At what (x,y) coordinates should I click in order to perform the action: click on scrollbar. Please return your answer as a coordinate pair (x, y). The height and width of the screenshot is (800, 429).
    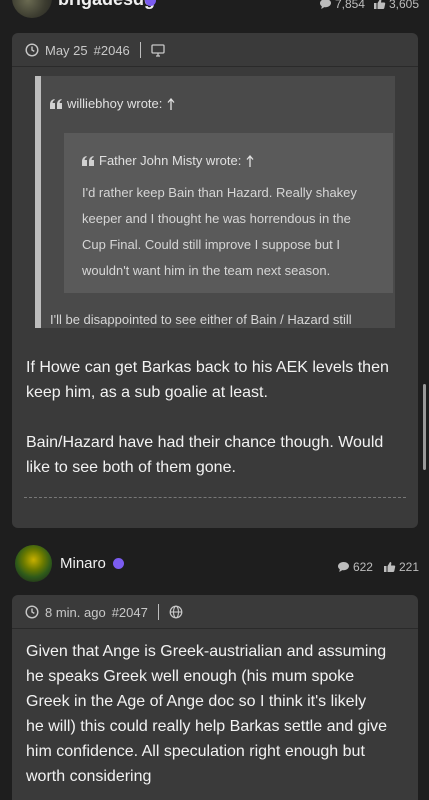
    Looking at the image, I should click on (424, 427).